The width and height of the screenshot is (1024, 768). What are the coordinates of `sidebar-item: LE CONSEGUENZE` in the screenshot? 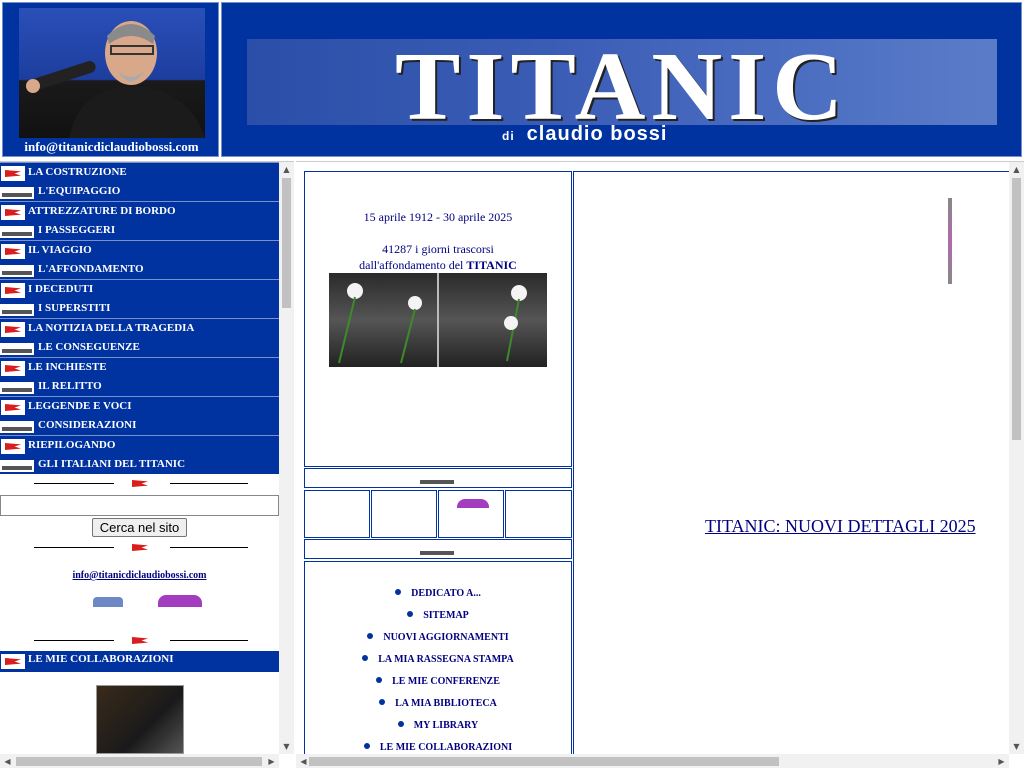 It's located at (139, 348).